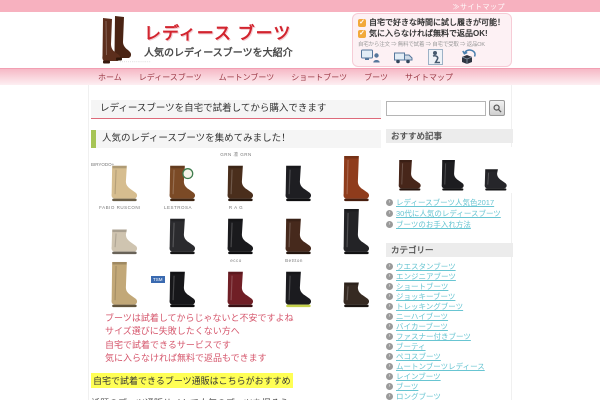 This screenshot has width=600, height=400. Describe the element at coordinates (449, 316) in the screenshot. I see `sidebar-link-row: › ニーハイブーツ` at that location.